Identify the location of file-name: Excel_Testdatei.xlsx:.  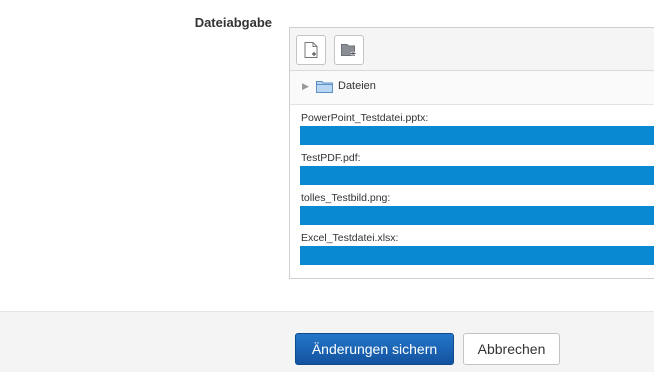
(350, 238).